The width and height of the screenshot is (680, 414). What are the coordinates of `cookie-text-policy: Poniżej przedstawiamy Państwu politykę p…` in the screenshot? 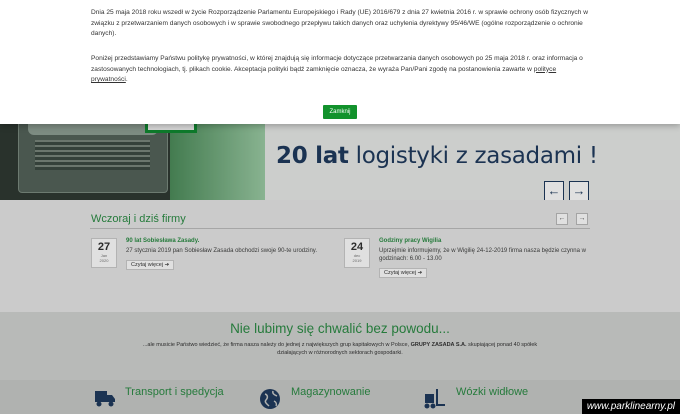 It's located at (337, 69).